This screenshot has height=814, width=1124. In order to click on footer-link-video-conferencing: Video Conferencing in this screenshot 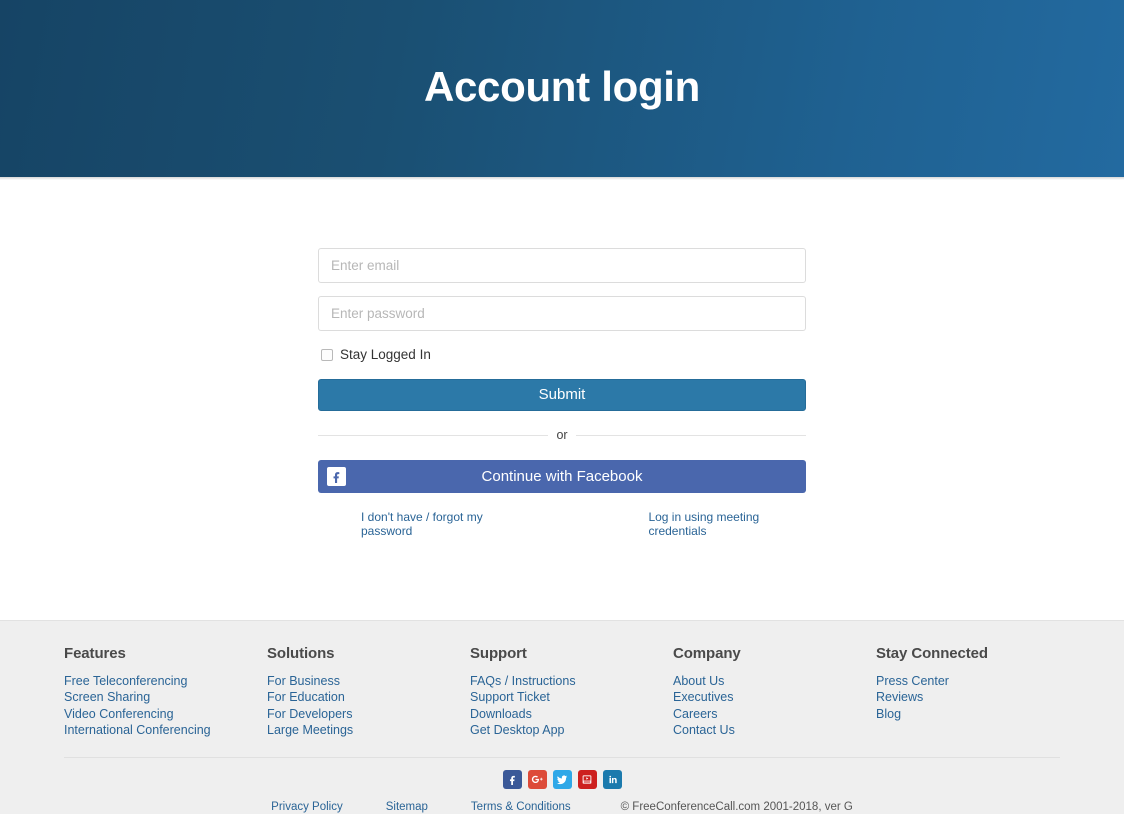, I will do `click(165, 714)`.